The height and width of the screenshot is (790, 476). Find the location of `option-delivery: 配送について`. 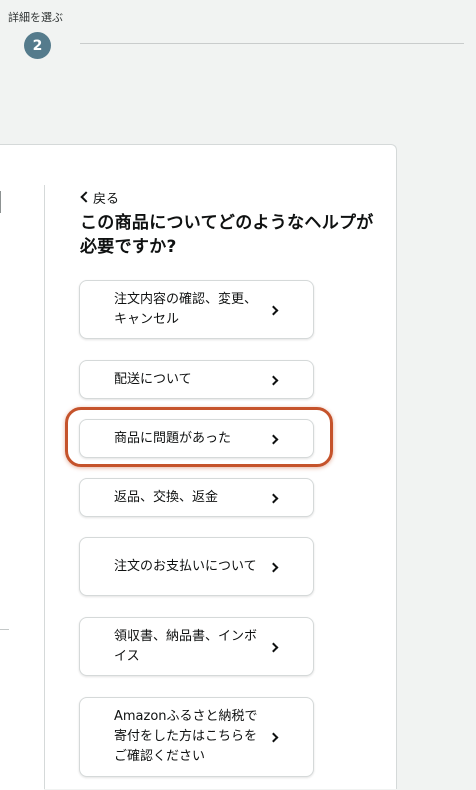

option-delivery: 配送について is located at coordinates (196, 379).